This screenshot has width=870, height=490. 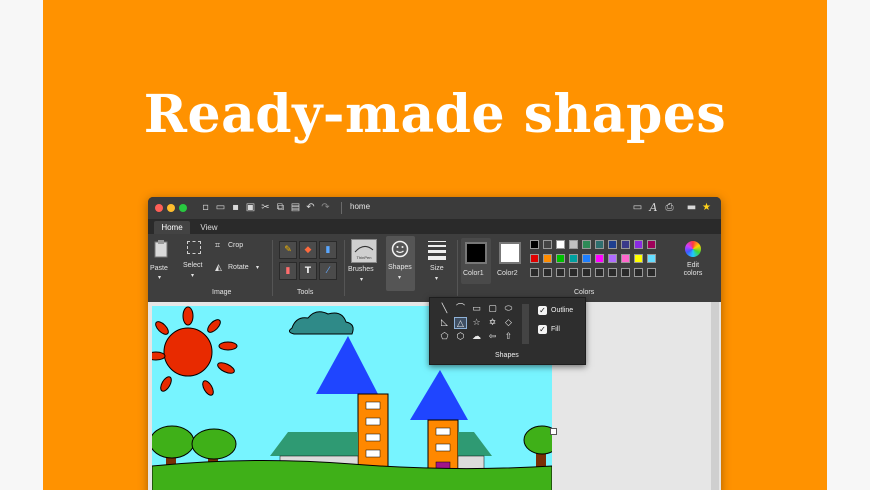 What do you see at coordinates (364, 257) in the screenshot?
I see `brush-preview-label: ThinPen` at bounding box center [364, 257].